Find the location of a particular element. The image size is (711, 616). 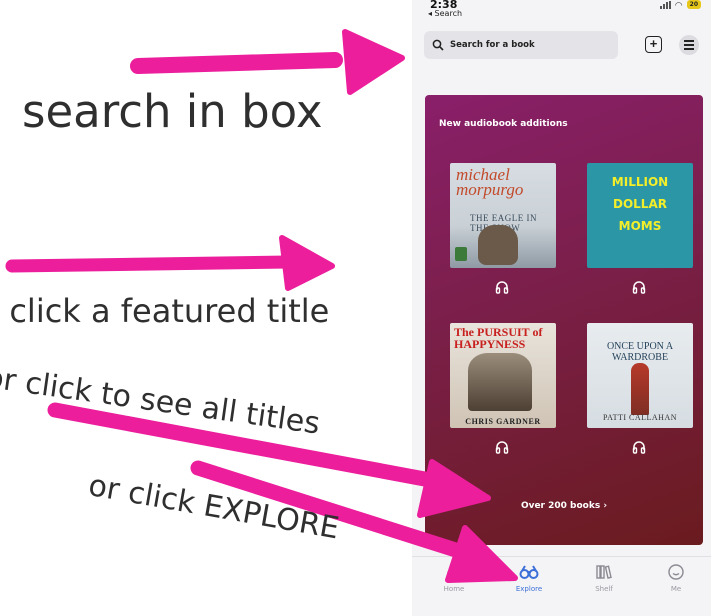

arrow-to-featured is located at coordinates (150, 264).